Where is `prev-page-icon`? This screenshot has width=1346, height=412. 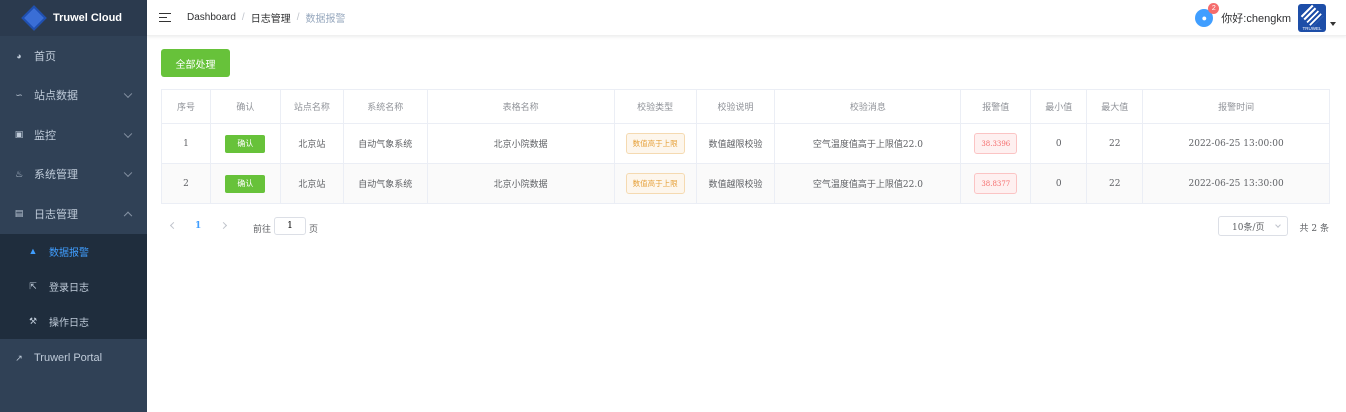
prev-page-icon is located at coordinates (173, 225).